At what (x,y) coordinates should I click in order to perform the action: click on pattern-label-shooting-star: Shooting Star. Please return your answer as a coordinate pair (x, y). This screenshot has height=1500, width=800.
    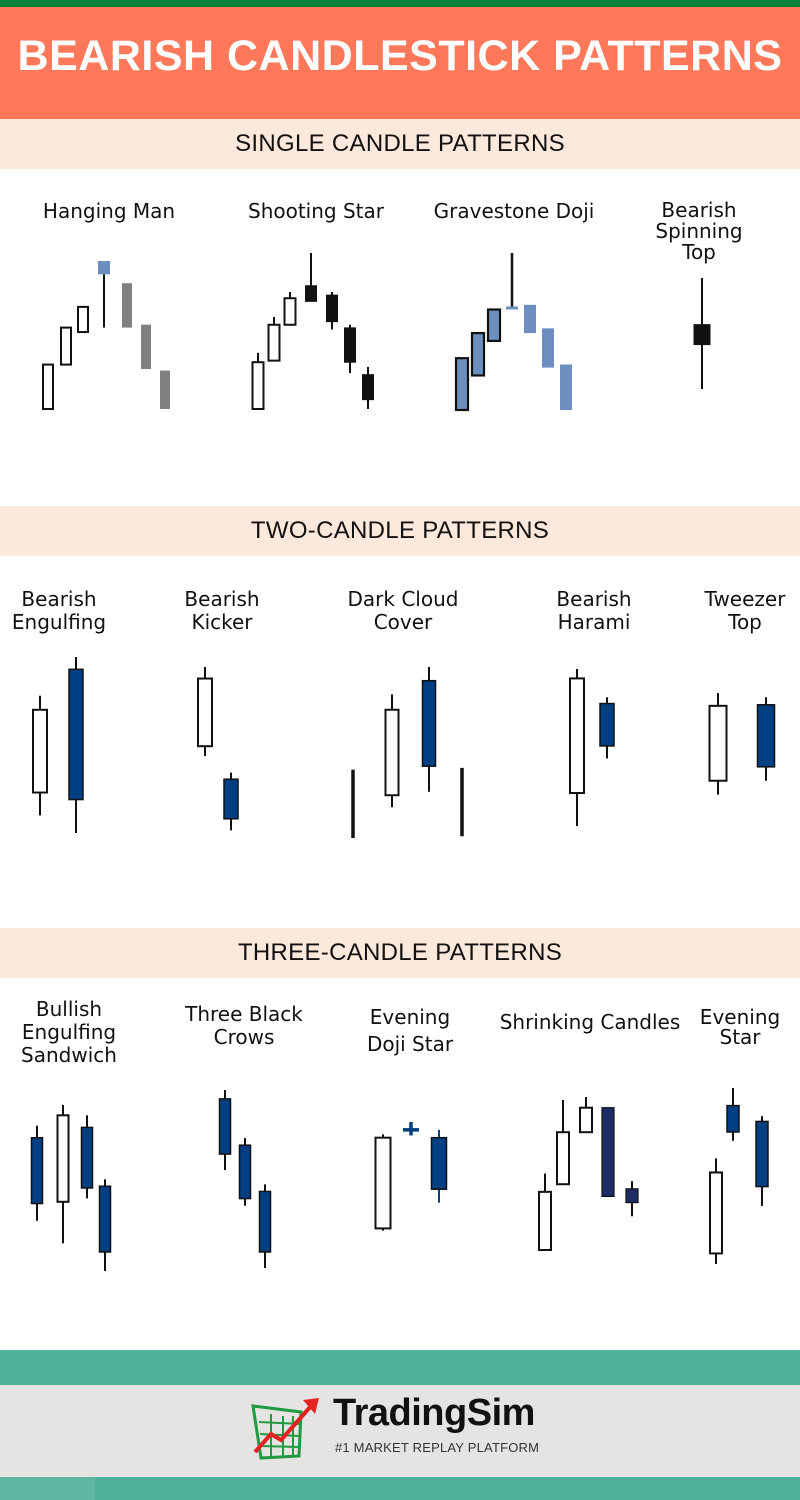
    Looking at the image, I should click on (316, 211).